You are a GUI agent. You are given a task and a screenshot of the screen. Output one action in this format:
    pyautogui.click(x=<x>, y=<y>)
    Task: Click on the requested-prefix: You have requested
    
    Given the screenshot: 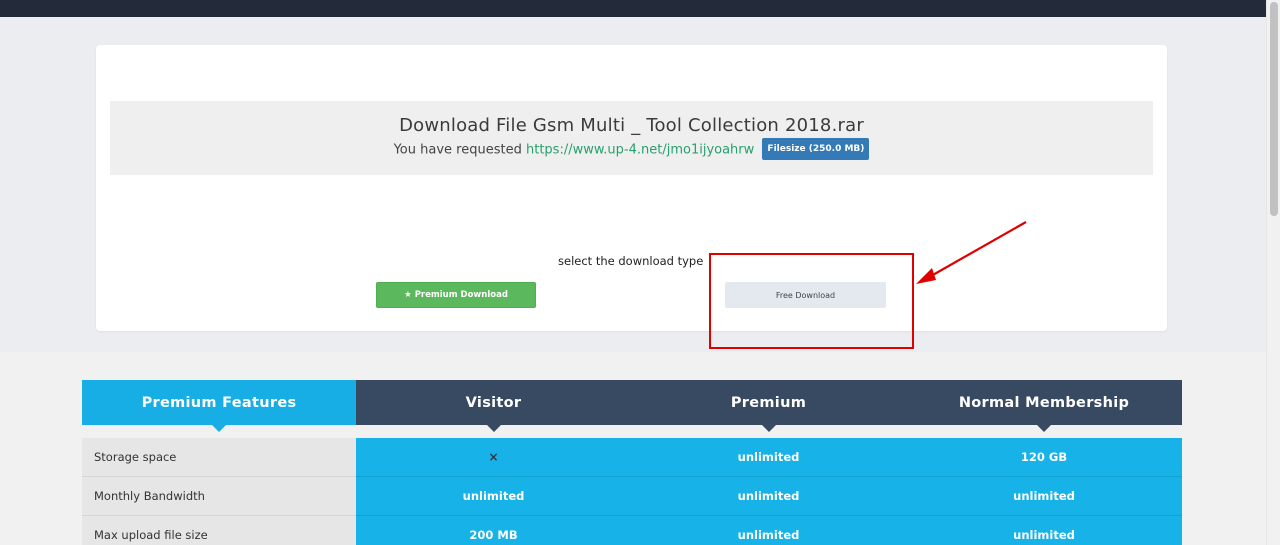 What is the action you would take?
    pyautogui.click(x=457, y=150)
    